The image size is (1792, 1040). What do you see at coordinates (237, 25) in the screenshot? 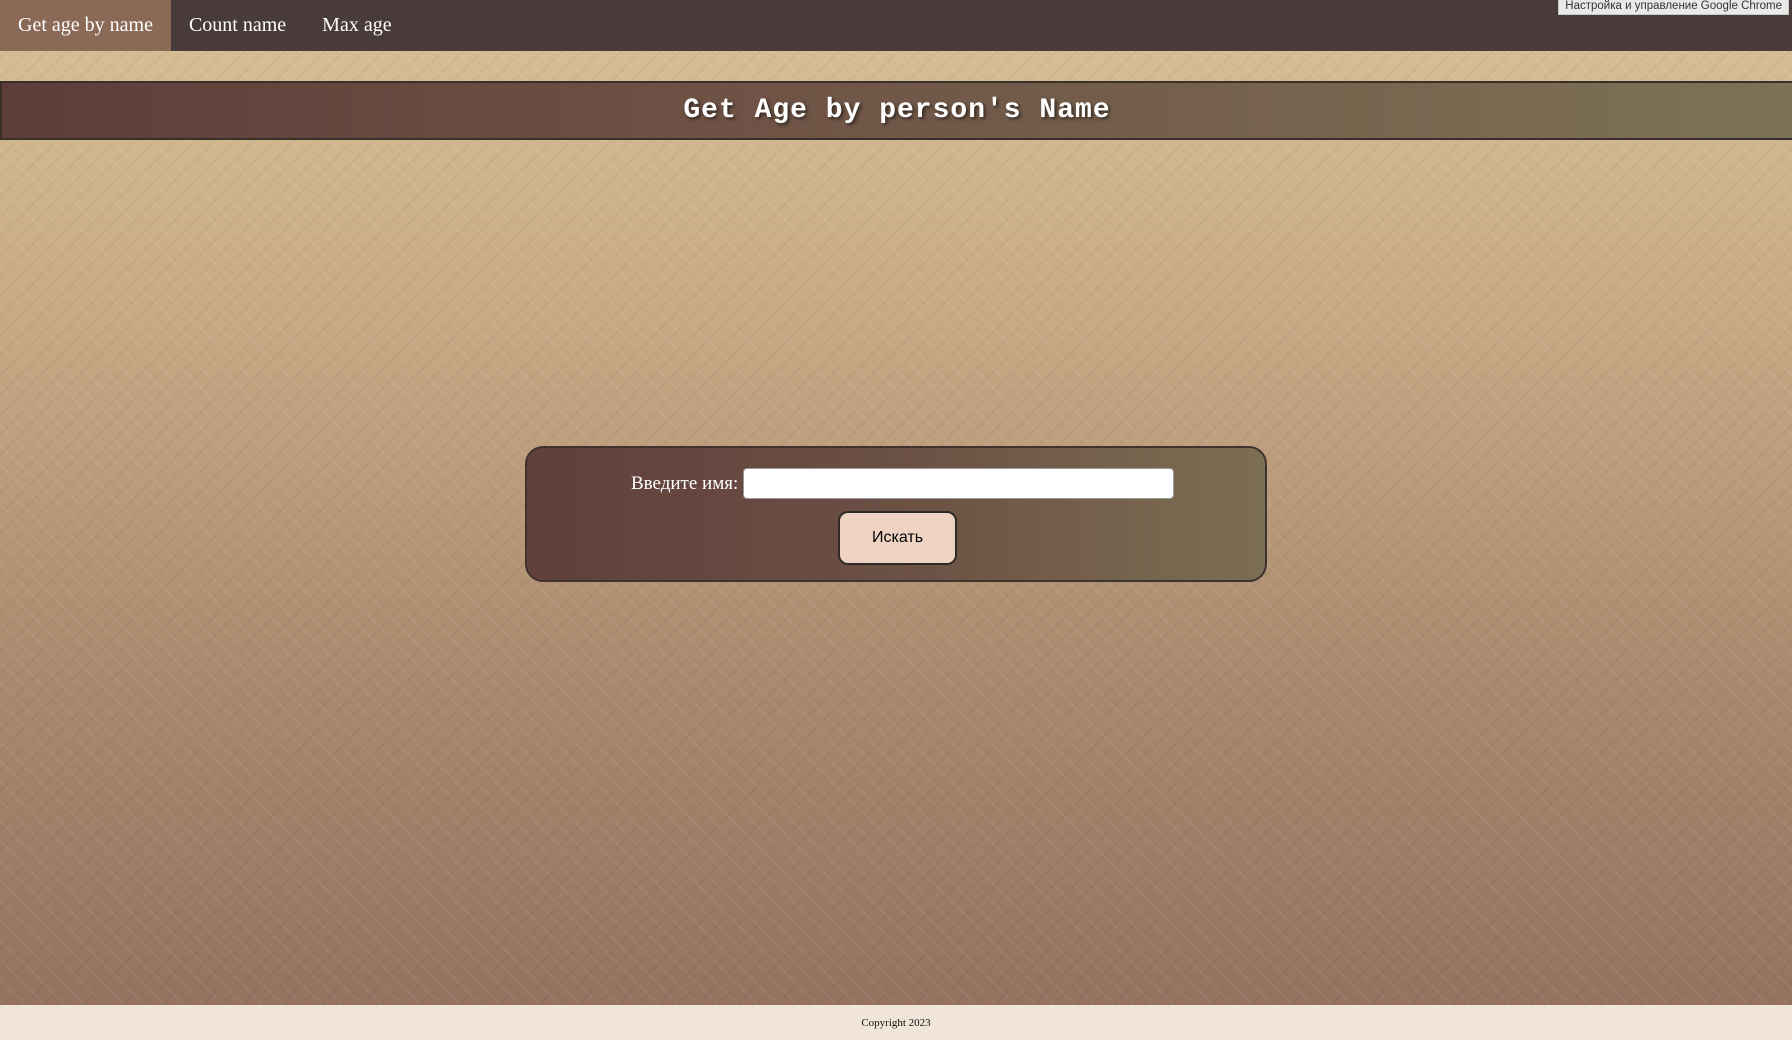
I see `nav-link-count-name: Count name` at bounding box center [237, 25].